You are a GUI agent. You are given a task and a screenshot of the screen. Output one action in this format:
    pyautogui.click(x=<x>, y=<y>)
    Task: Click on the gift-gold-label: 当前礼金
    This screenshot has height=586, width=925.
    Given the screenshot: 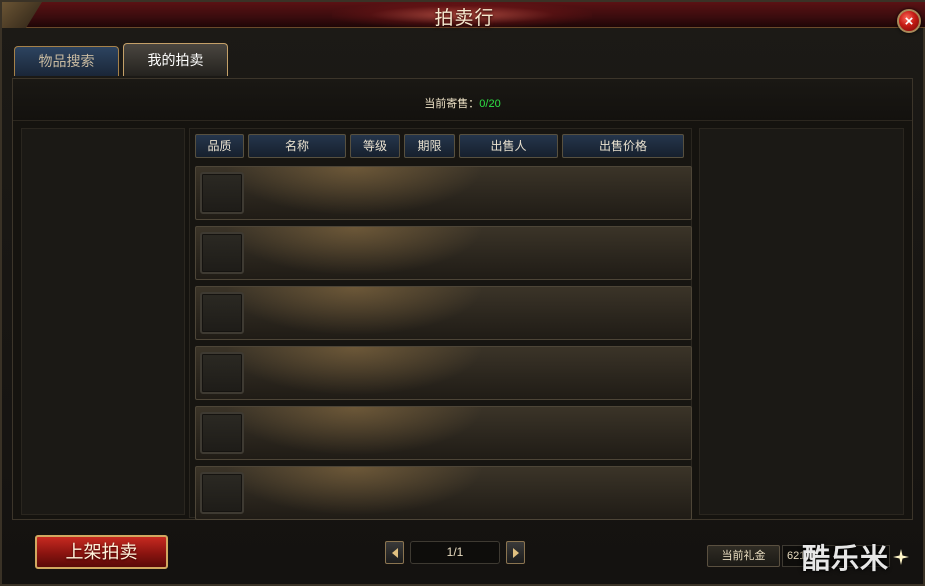 What is the action you would take?
    pyautogui.click(x=743, y=556)
    